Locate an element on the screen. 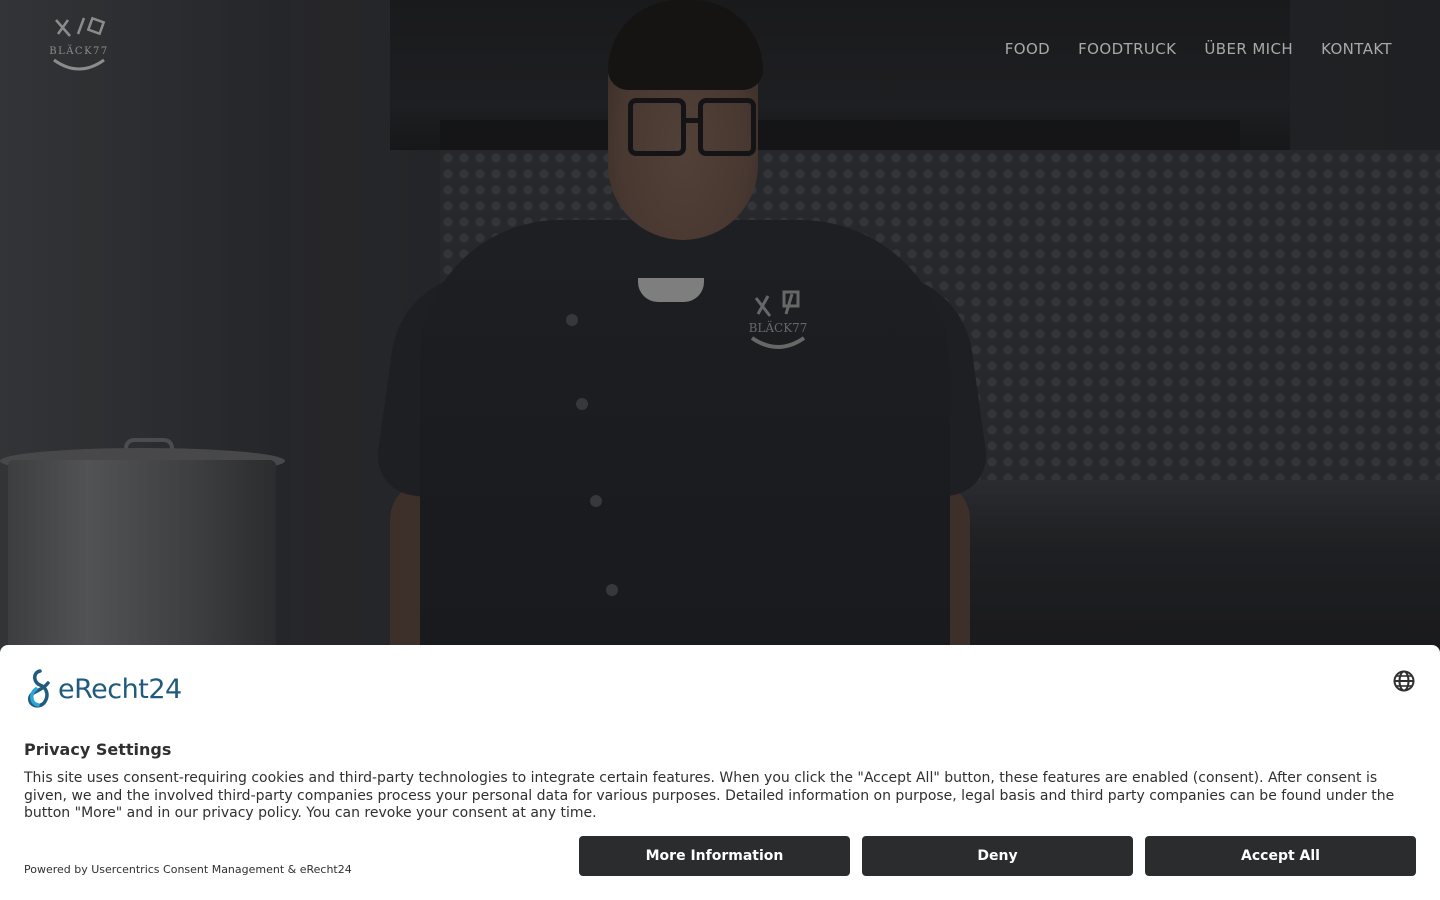  language-button is located at coordinates (1404, 681).